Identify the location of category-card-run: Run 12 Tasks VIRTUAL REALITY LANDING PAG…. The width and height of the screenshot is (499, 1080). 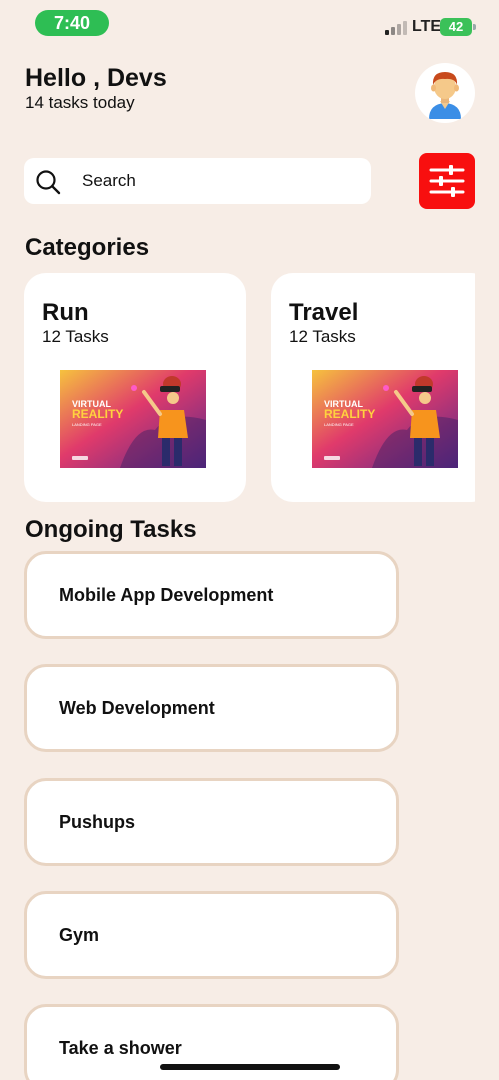
(135, 387).